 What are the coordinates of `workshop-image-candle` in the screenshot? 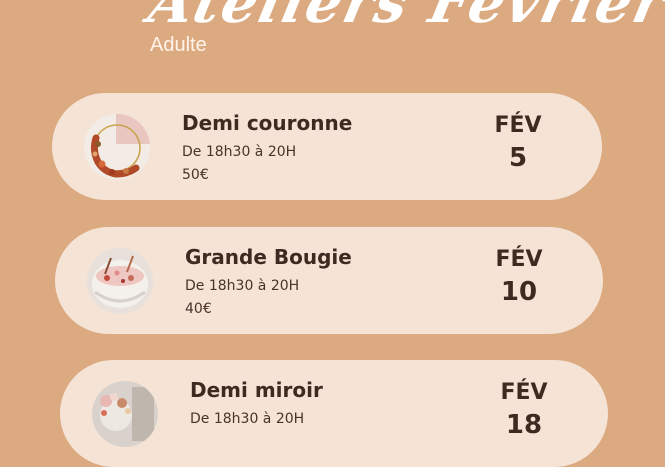 It's located at (120, 281).